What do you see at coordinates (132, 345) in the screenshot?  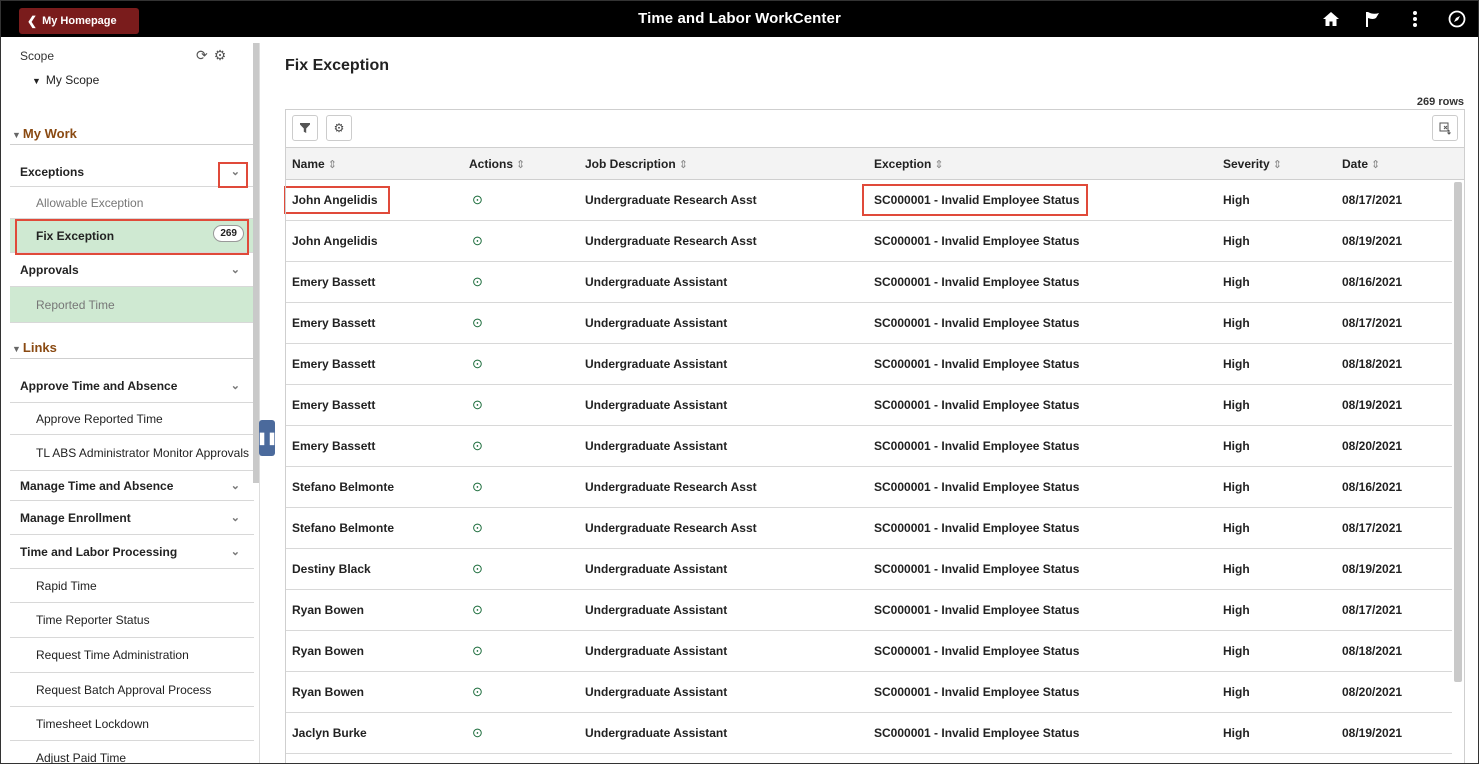 I see `links-section-header: ▼ Links` at bounding box center [132, 345].